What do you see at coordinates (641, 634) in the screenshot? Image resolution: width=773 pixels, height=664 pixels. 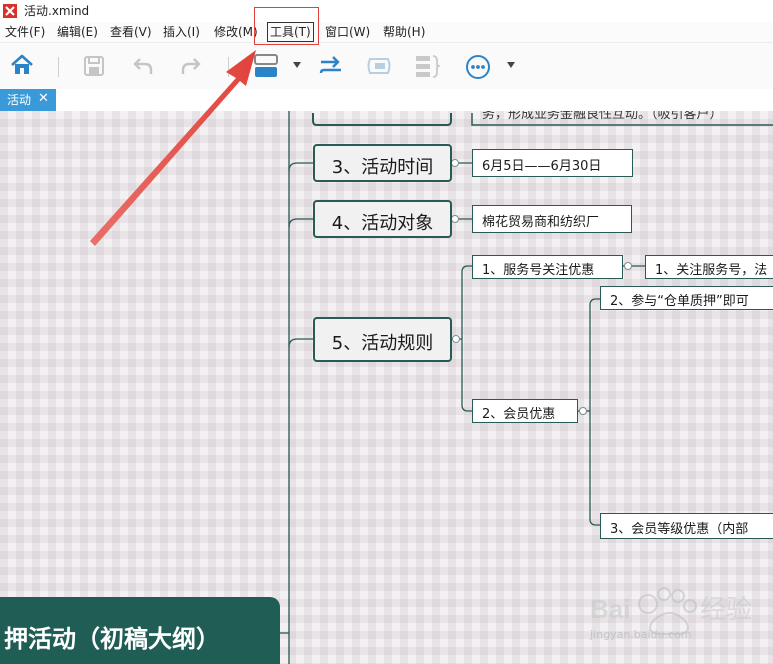 I see `watermark-url: jingyan.baidu.com` at bounding box center [641, 634].